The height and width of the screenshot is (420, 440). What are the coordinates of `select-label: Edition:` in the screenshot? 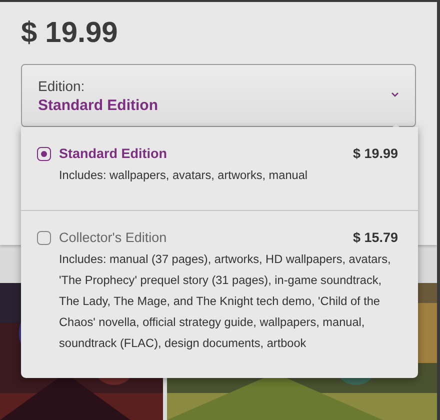 It's located at (61, 86).